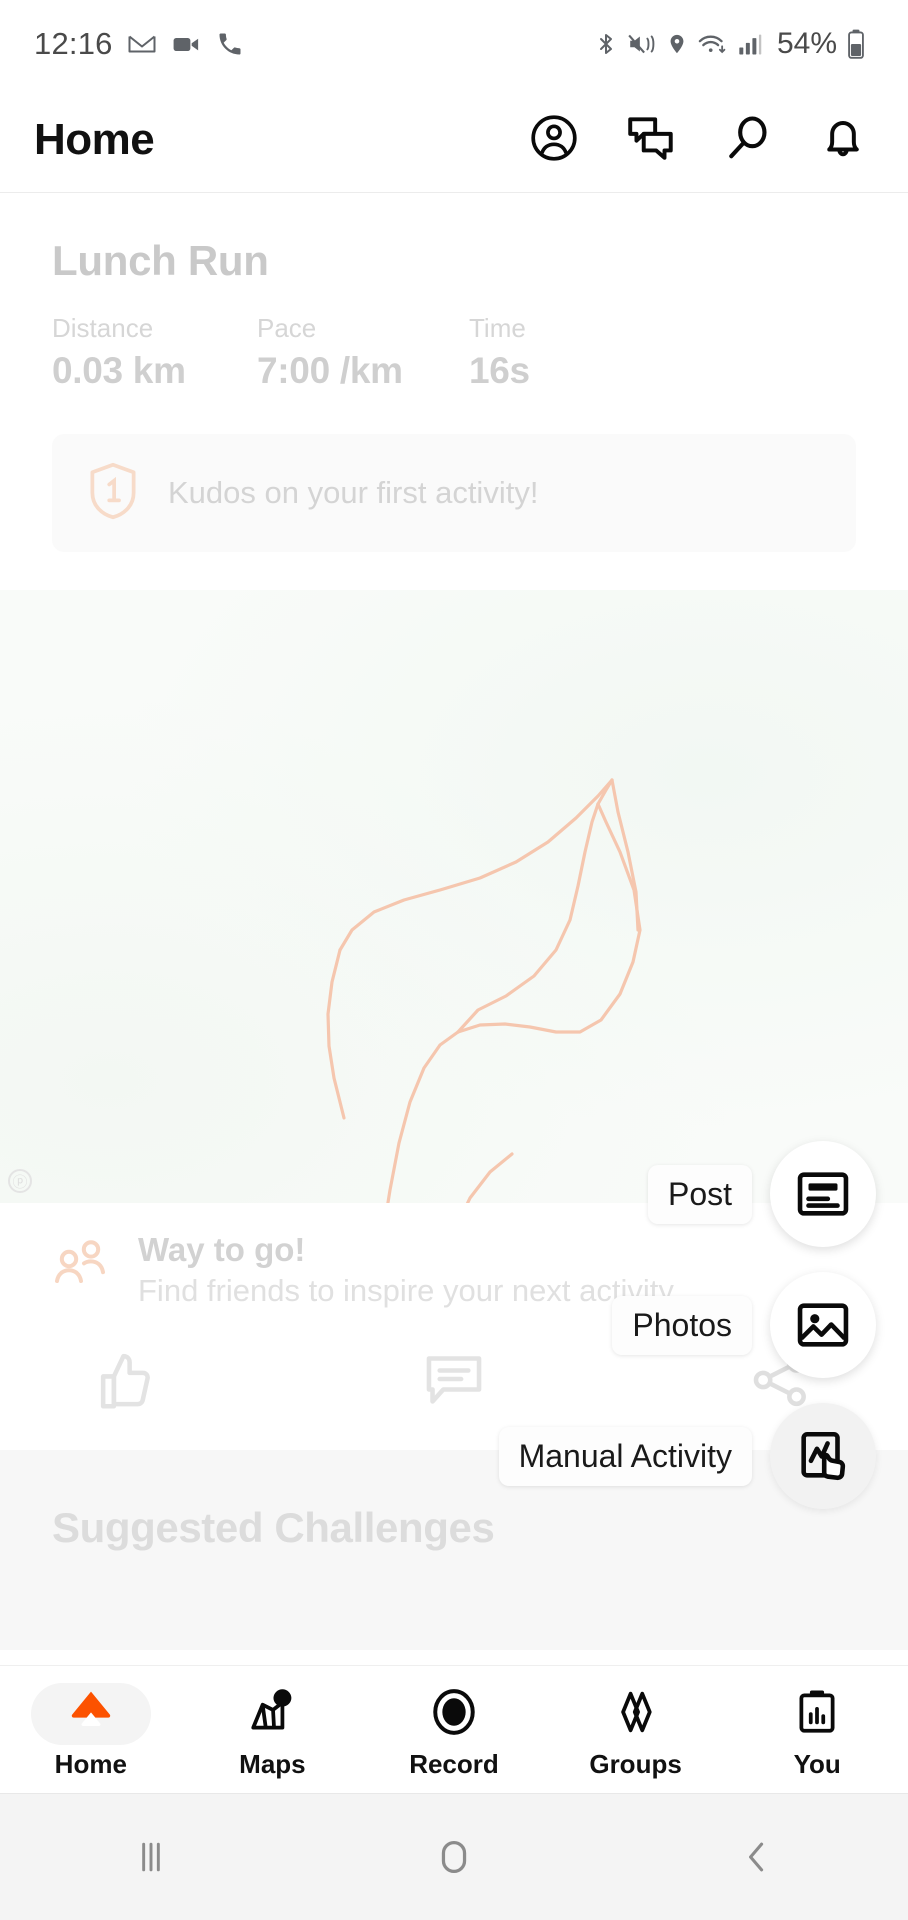 The width and height of the screenshot is (908, 1920). What do you see at coordinates (230, 44) in the screenshot?
I see `phone-icon` at bounding box center [230, 44].